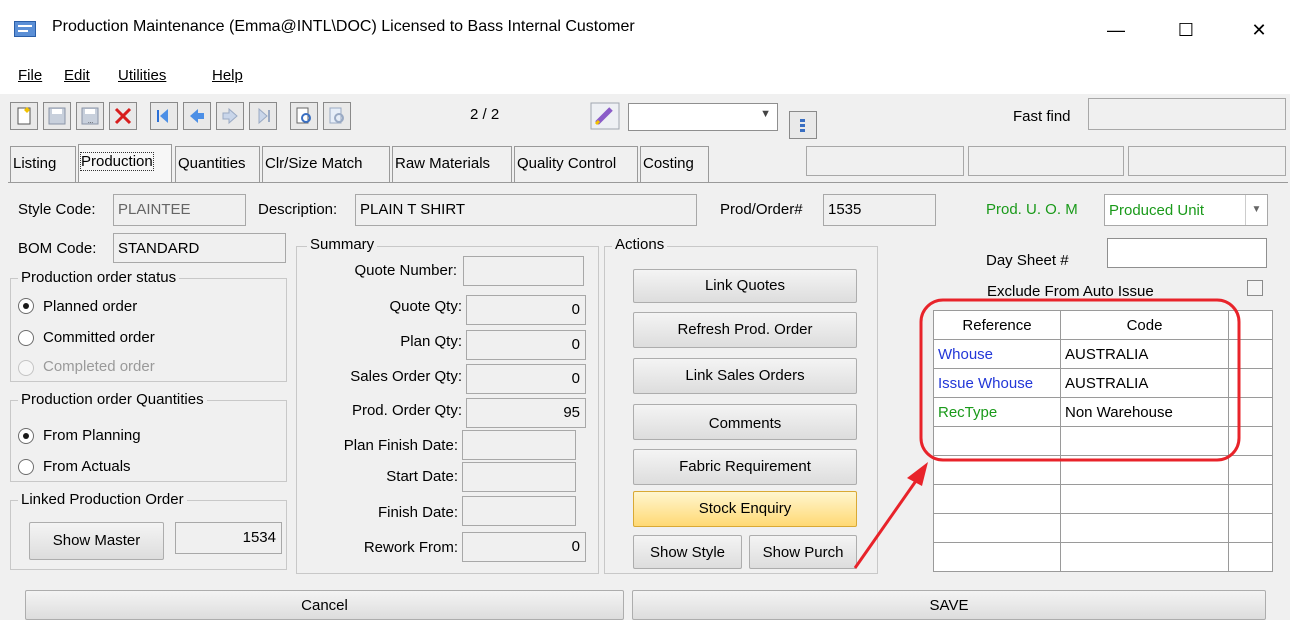  I want to click on save-button: SAVE, so click(949, 605).